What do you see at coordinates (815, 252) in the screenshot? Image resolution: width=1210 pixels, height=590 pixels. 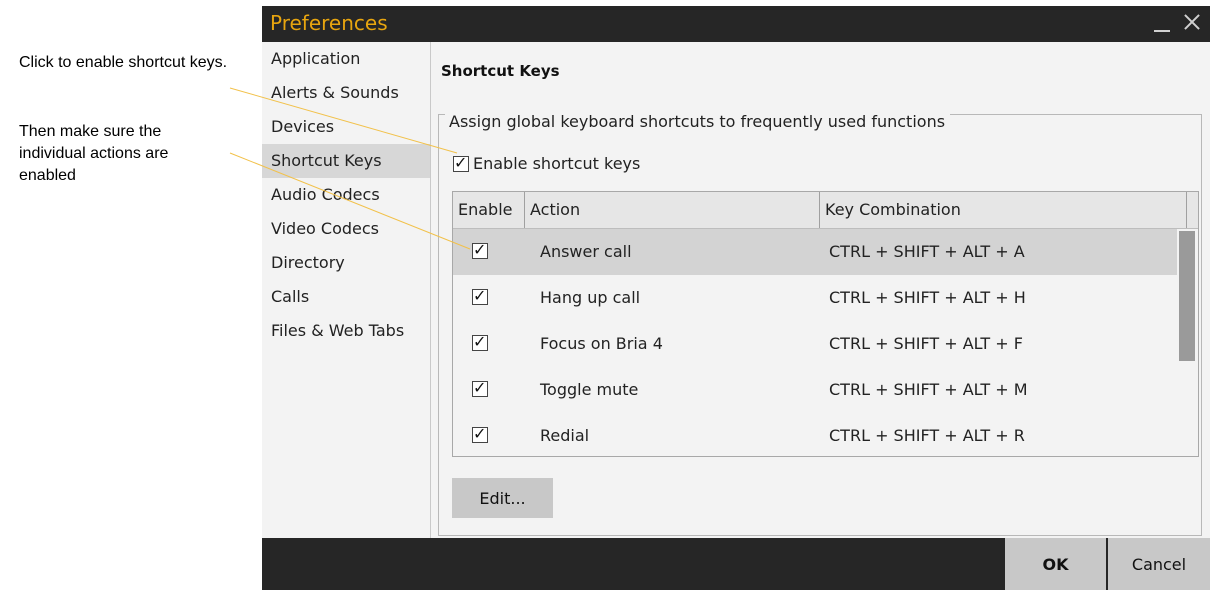 I see `table-row: Answer call CTRL + SHIFT + ALT + A` at bounding box center [815, 252].